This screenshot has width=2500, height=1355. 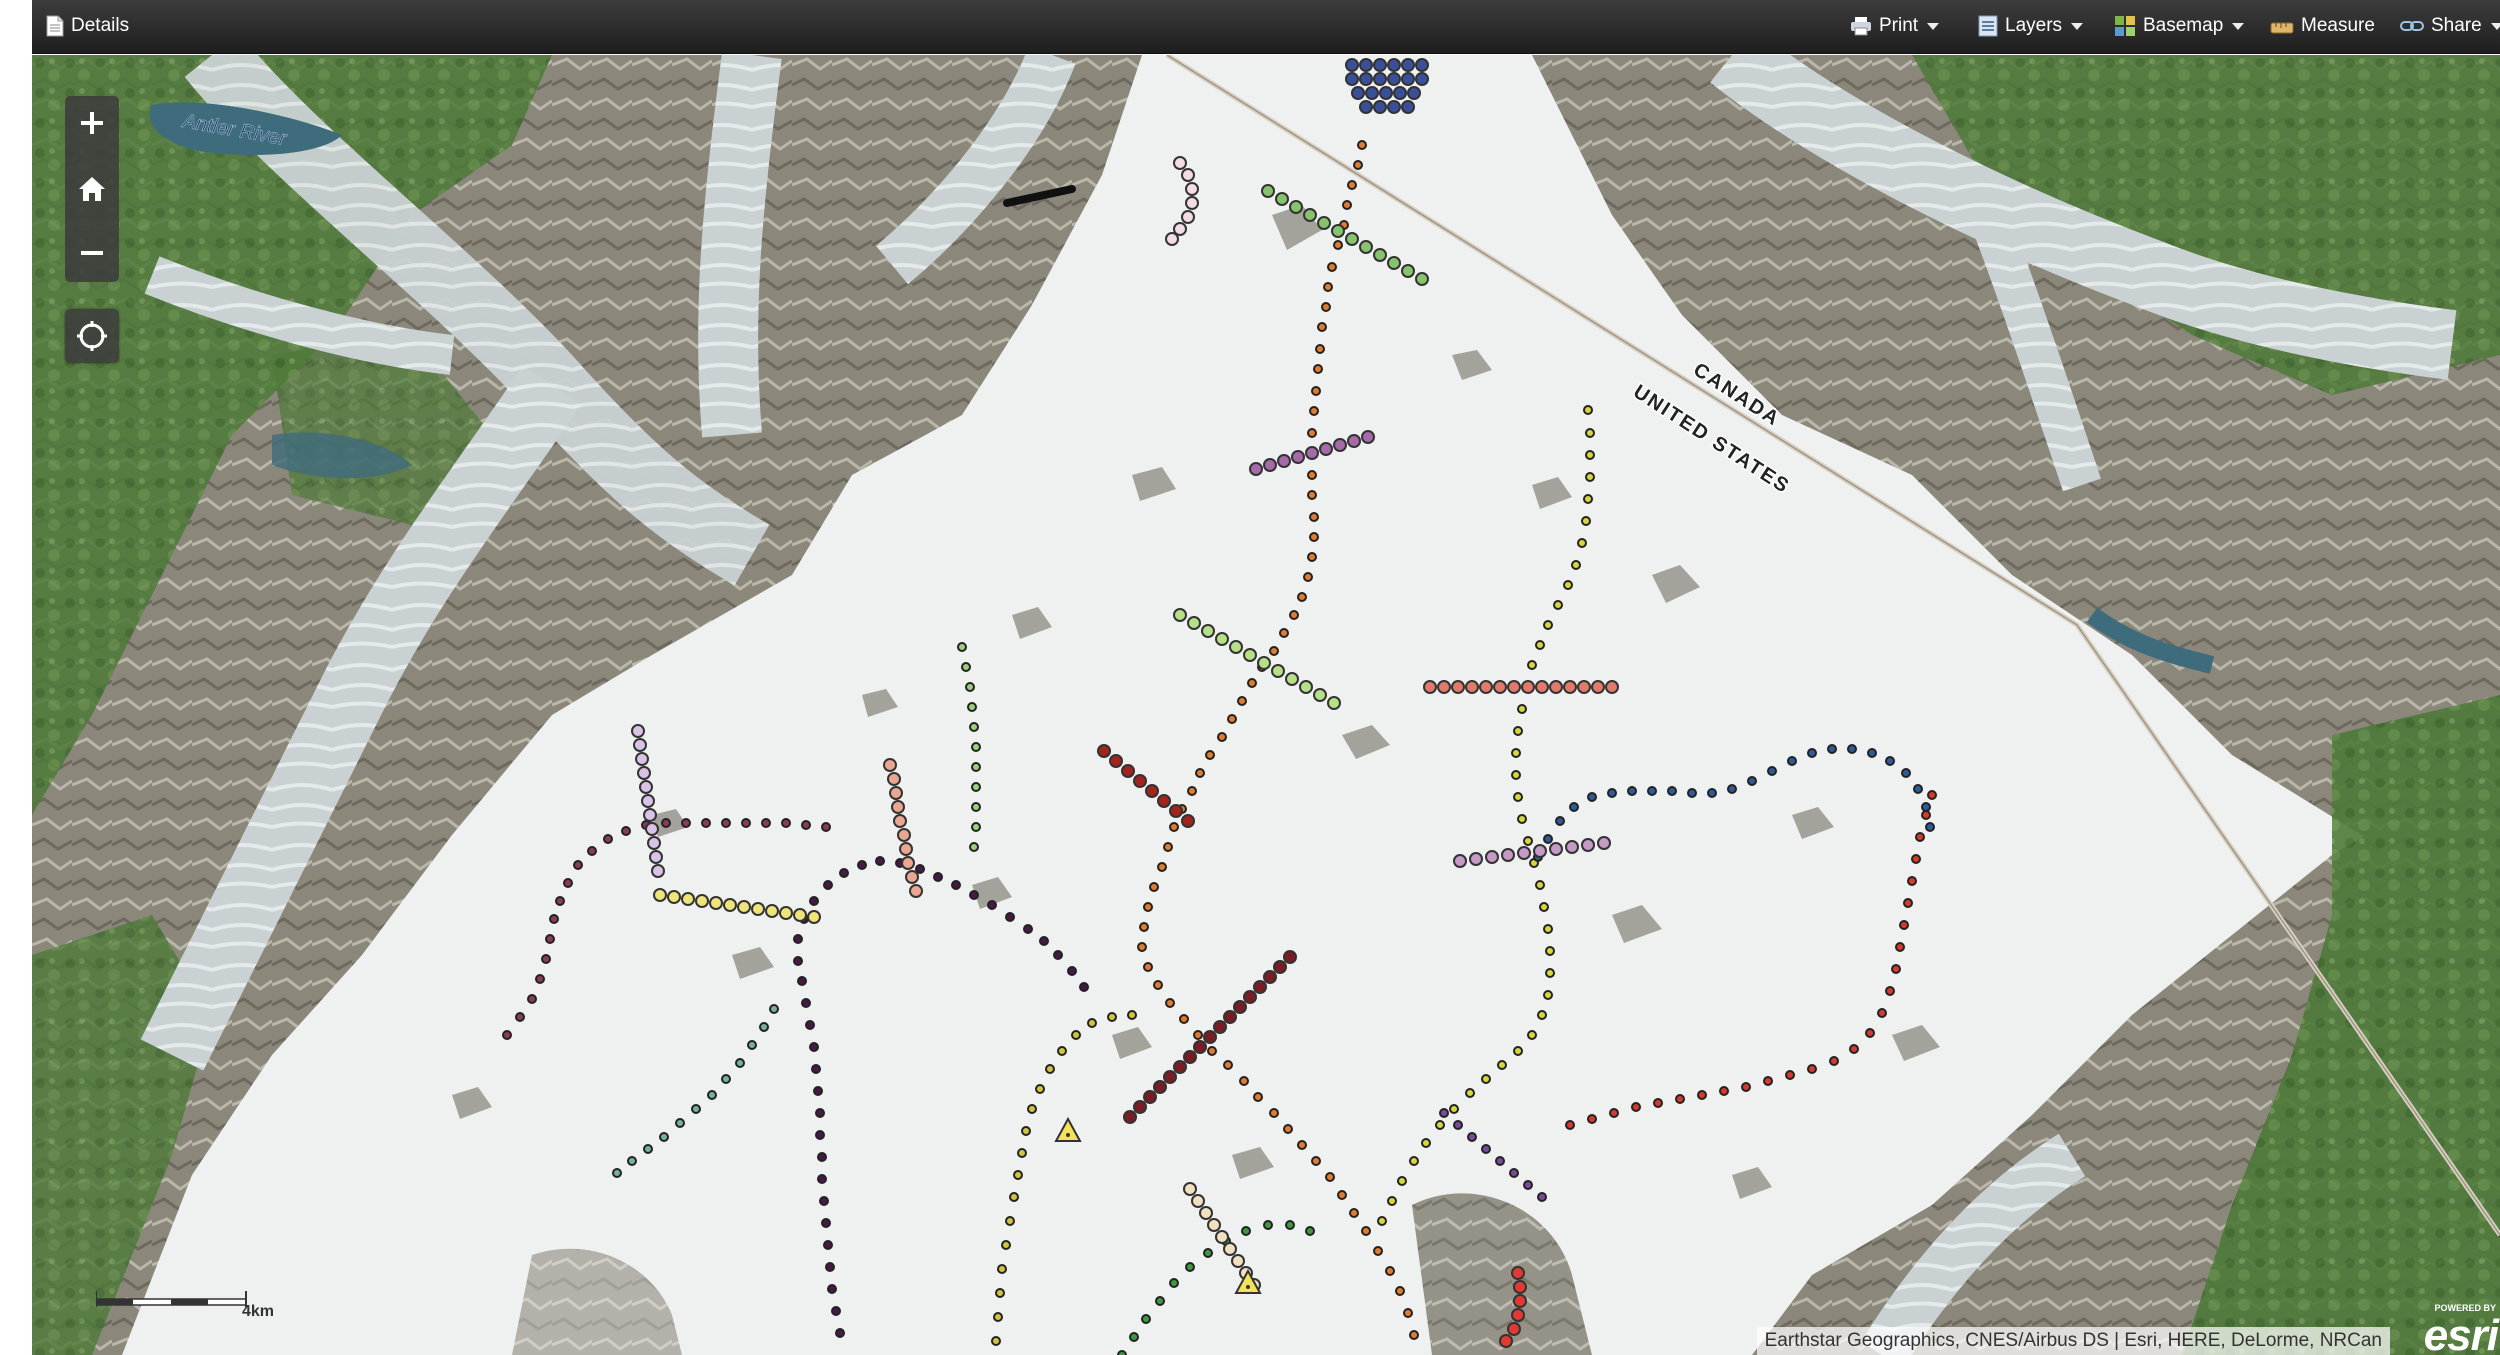 I want to click on print-button: Print, so click(x=1895, y=26).